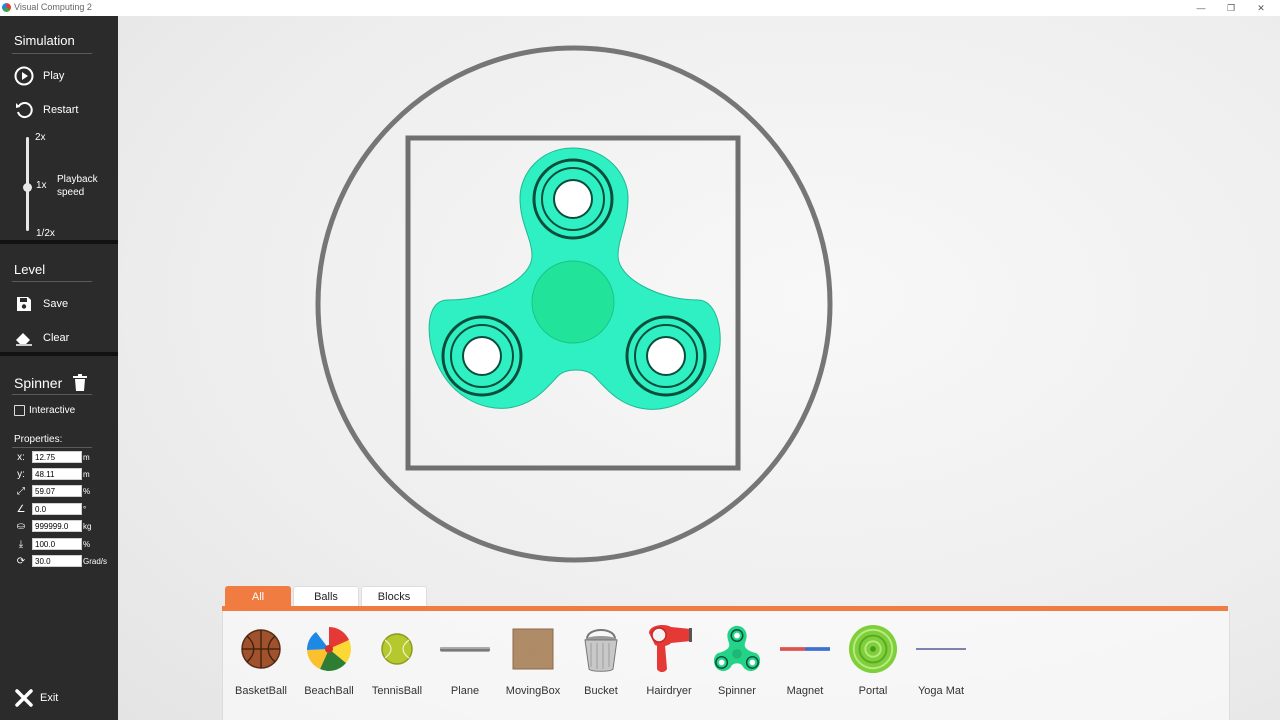 The height and width of the screenshot is (720, 1280). I want to click on maximize-button: ❐, so click(1231, 8).